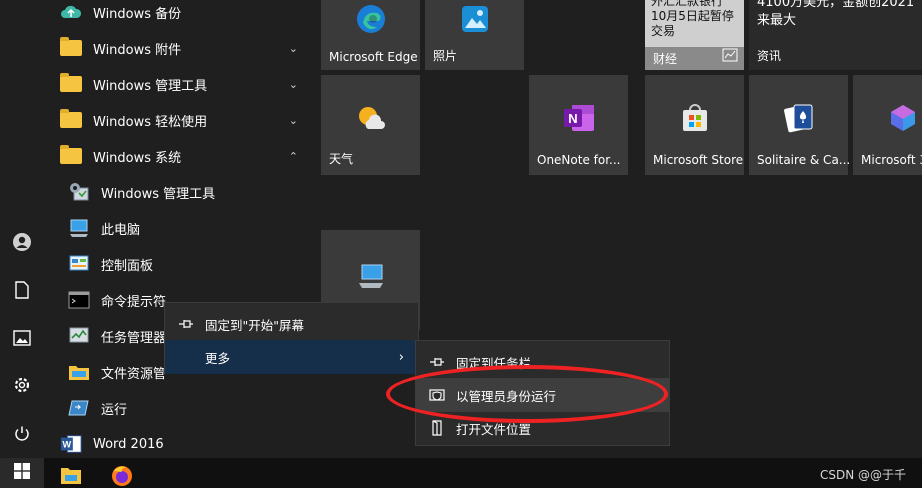 The height and width of the screenshot is (488, 922). I want to click on windows-logo-icon, so click(22, 473).